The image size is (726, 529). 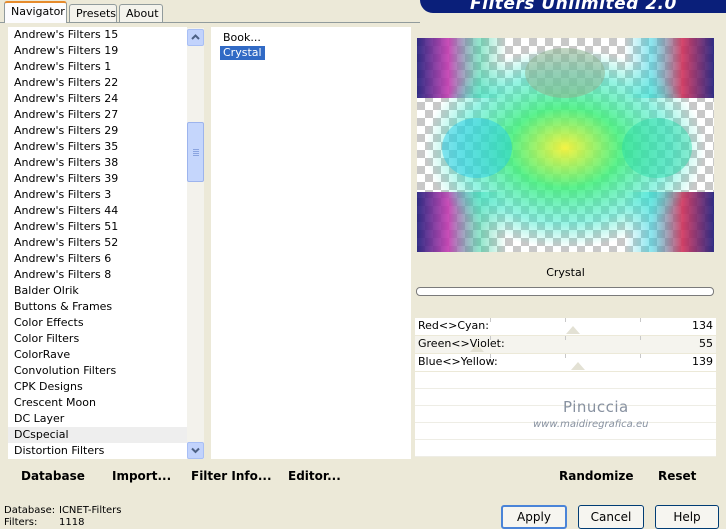 What do you see at coordinates (141, 13) in the screenshot?
I see `tab-about: About` at bounding box center [141, 13].